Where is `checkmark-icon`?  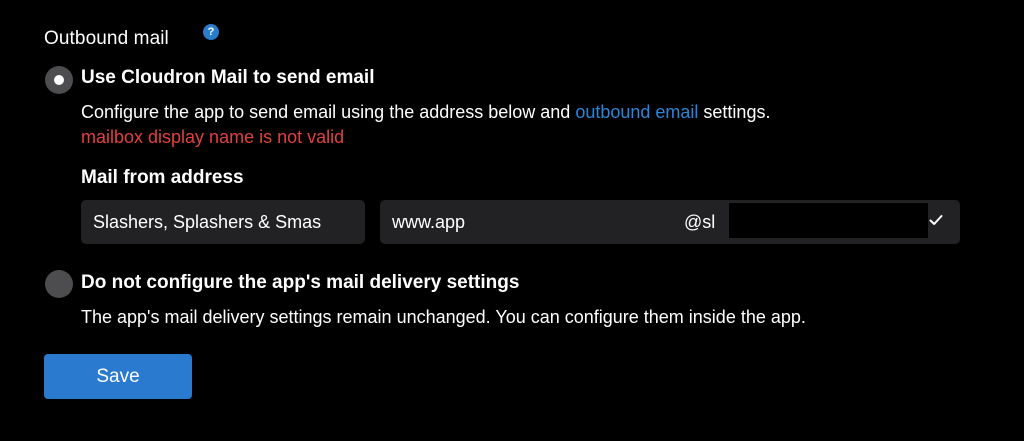
checkmark-icon is located at coordinates (936, 220).